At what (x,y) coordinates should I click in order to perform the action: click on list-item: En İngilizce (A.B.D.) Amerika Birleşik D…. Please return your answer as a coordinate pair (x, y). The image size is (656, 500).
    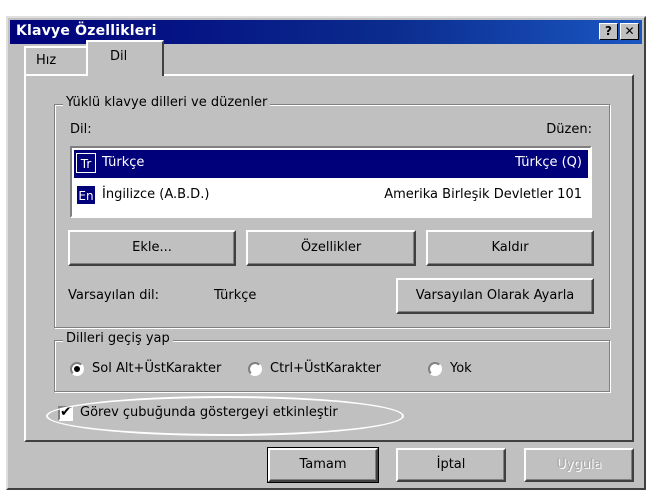
    Looking at the image, I should click on (331, 196).